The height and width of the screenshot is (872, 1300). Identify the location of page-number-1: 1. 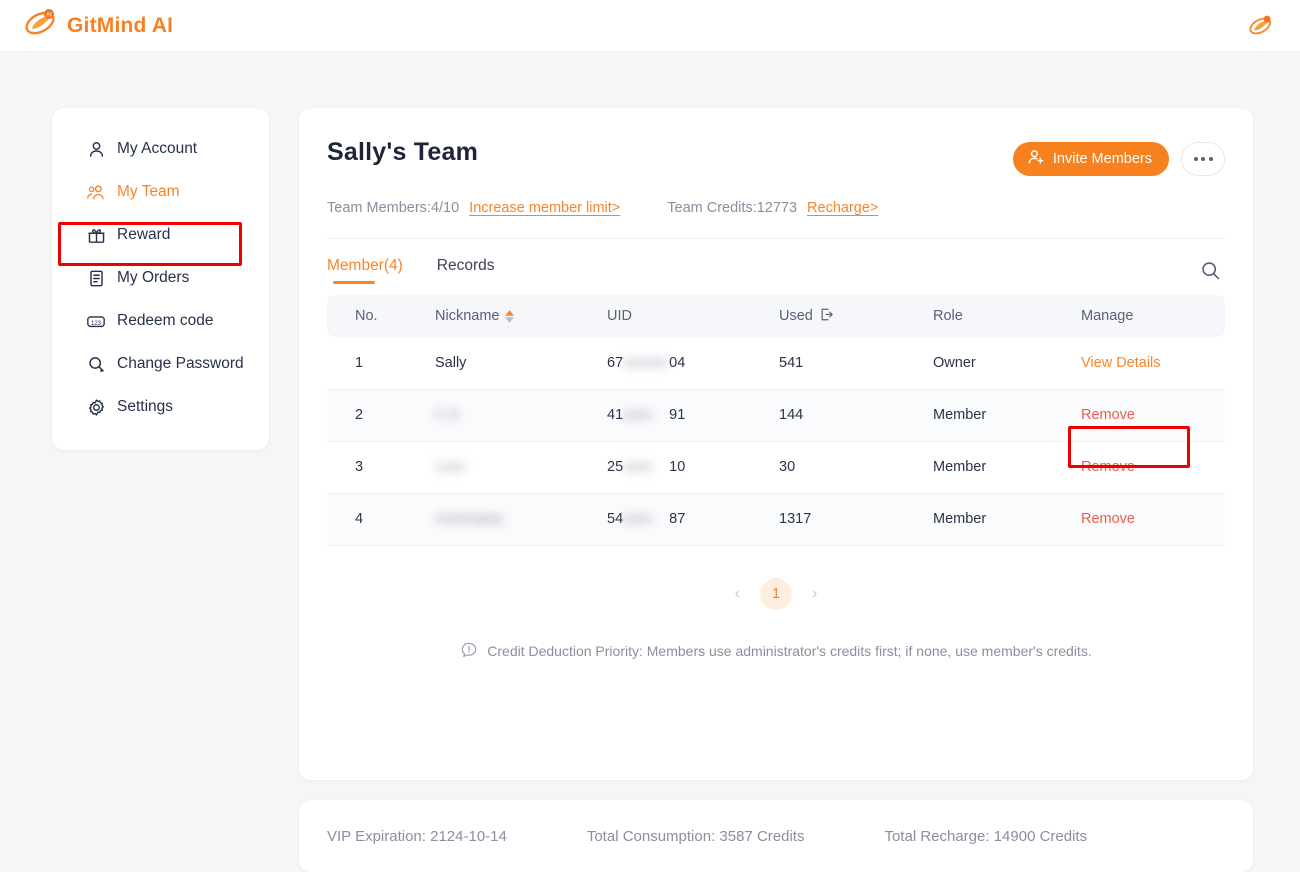
(776, 593).